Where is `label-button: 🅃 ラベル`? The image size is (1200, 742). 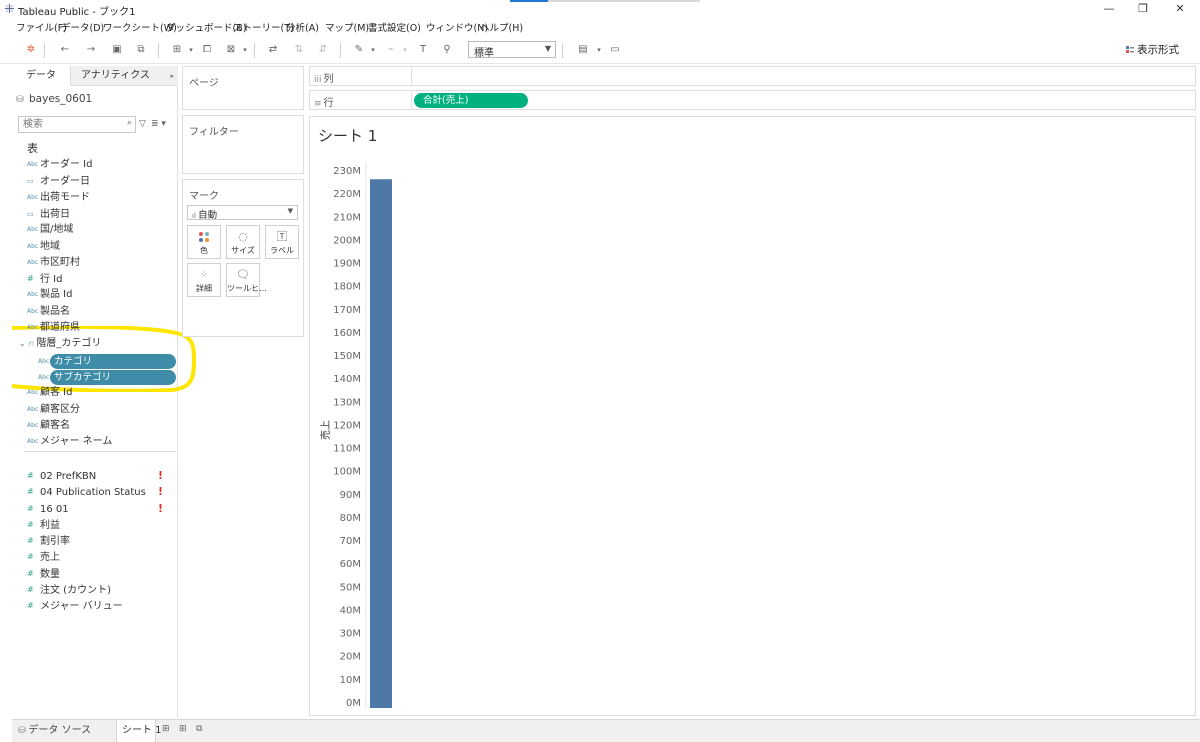 label-button: 🅃 ラベル is located at coordinates (282, 242).